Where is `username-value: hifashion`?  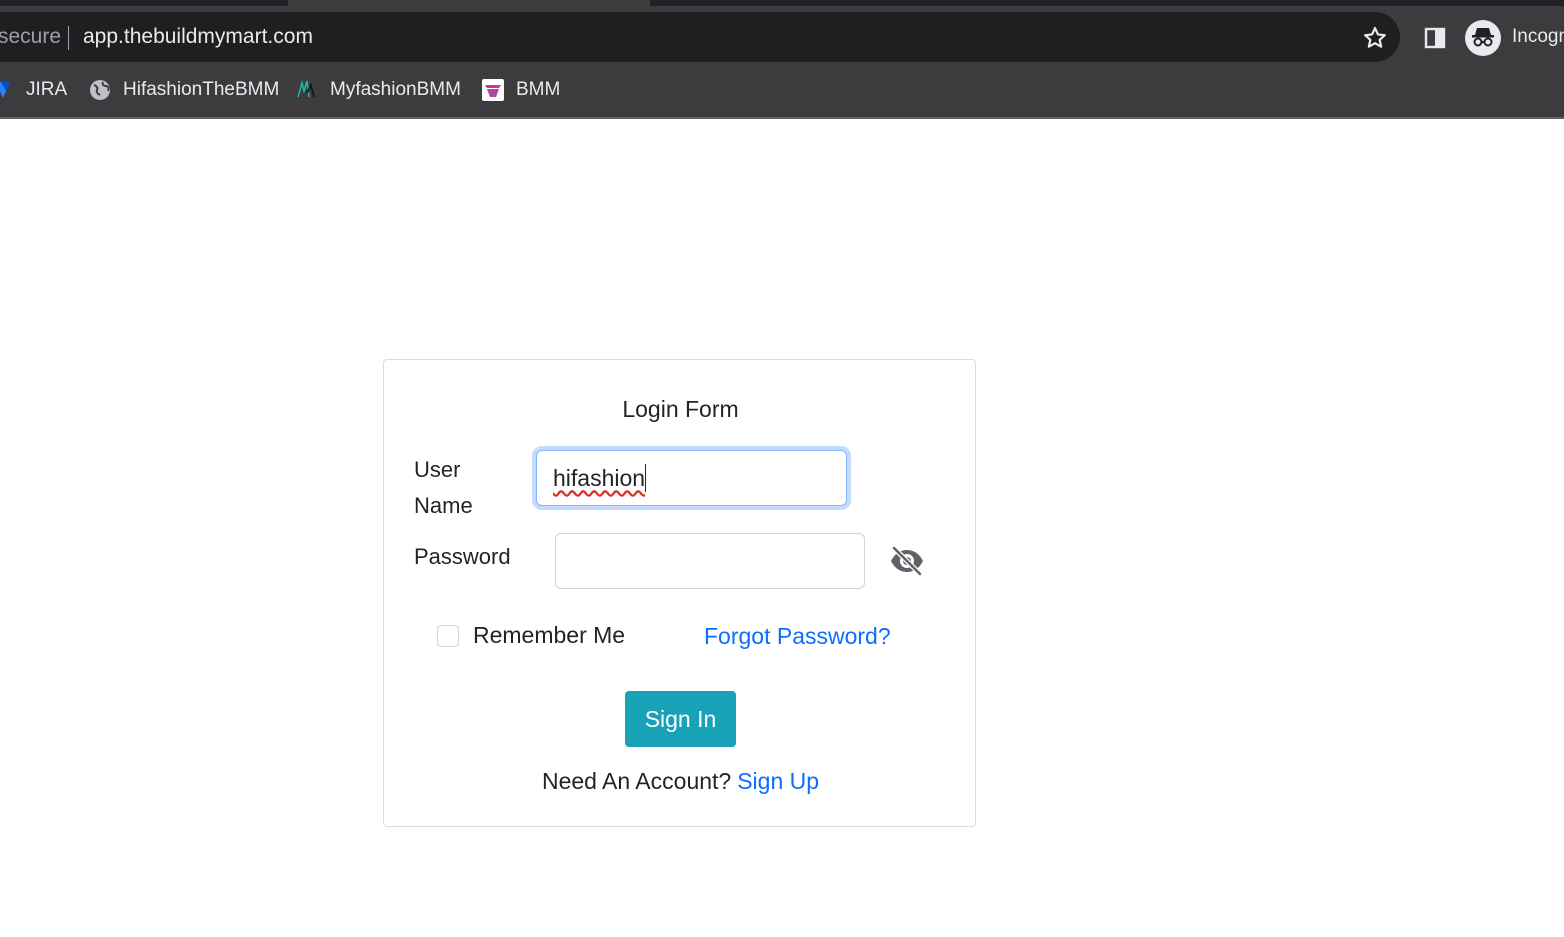 username-value: hifashion is located at coordinates (599, 477).